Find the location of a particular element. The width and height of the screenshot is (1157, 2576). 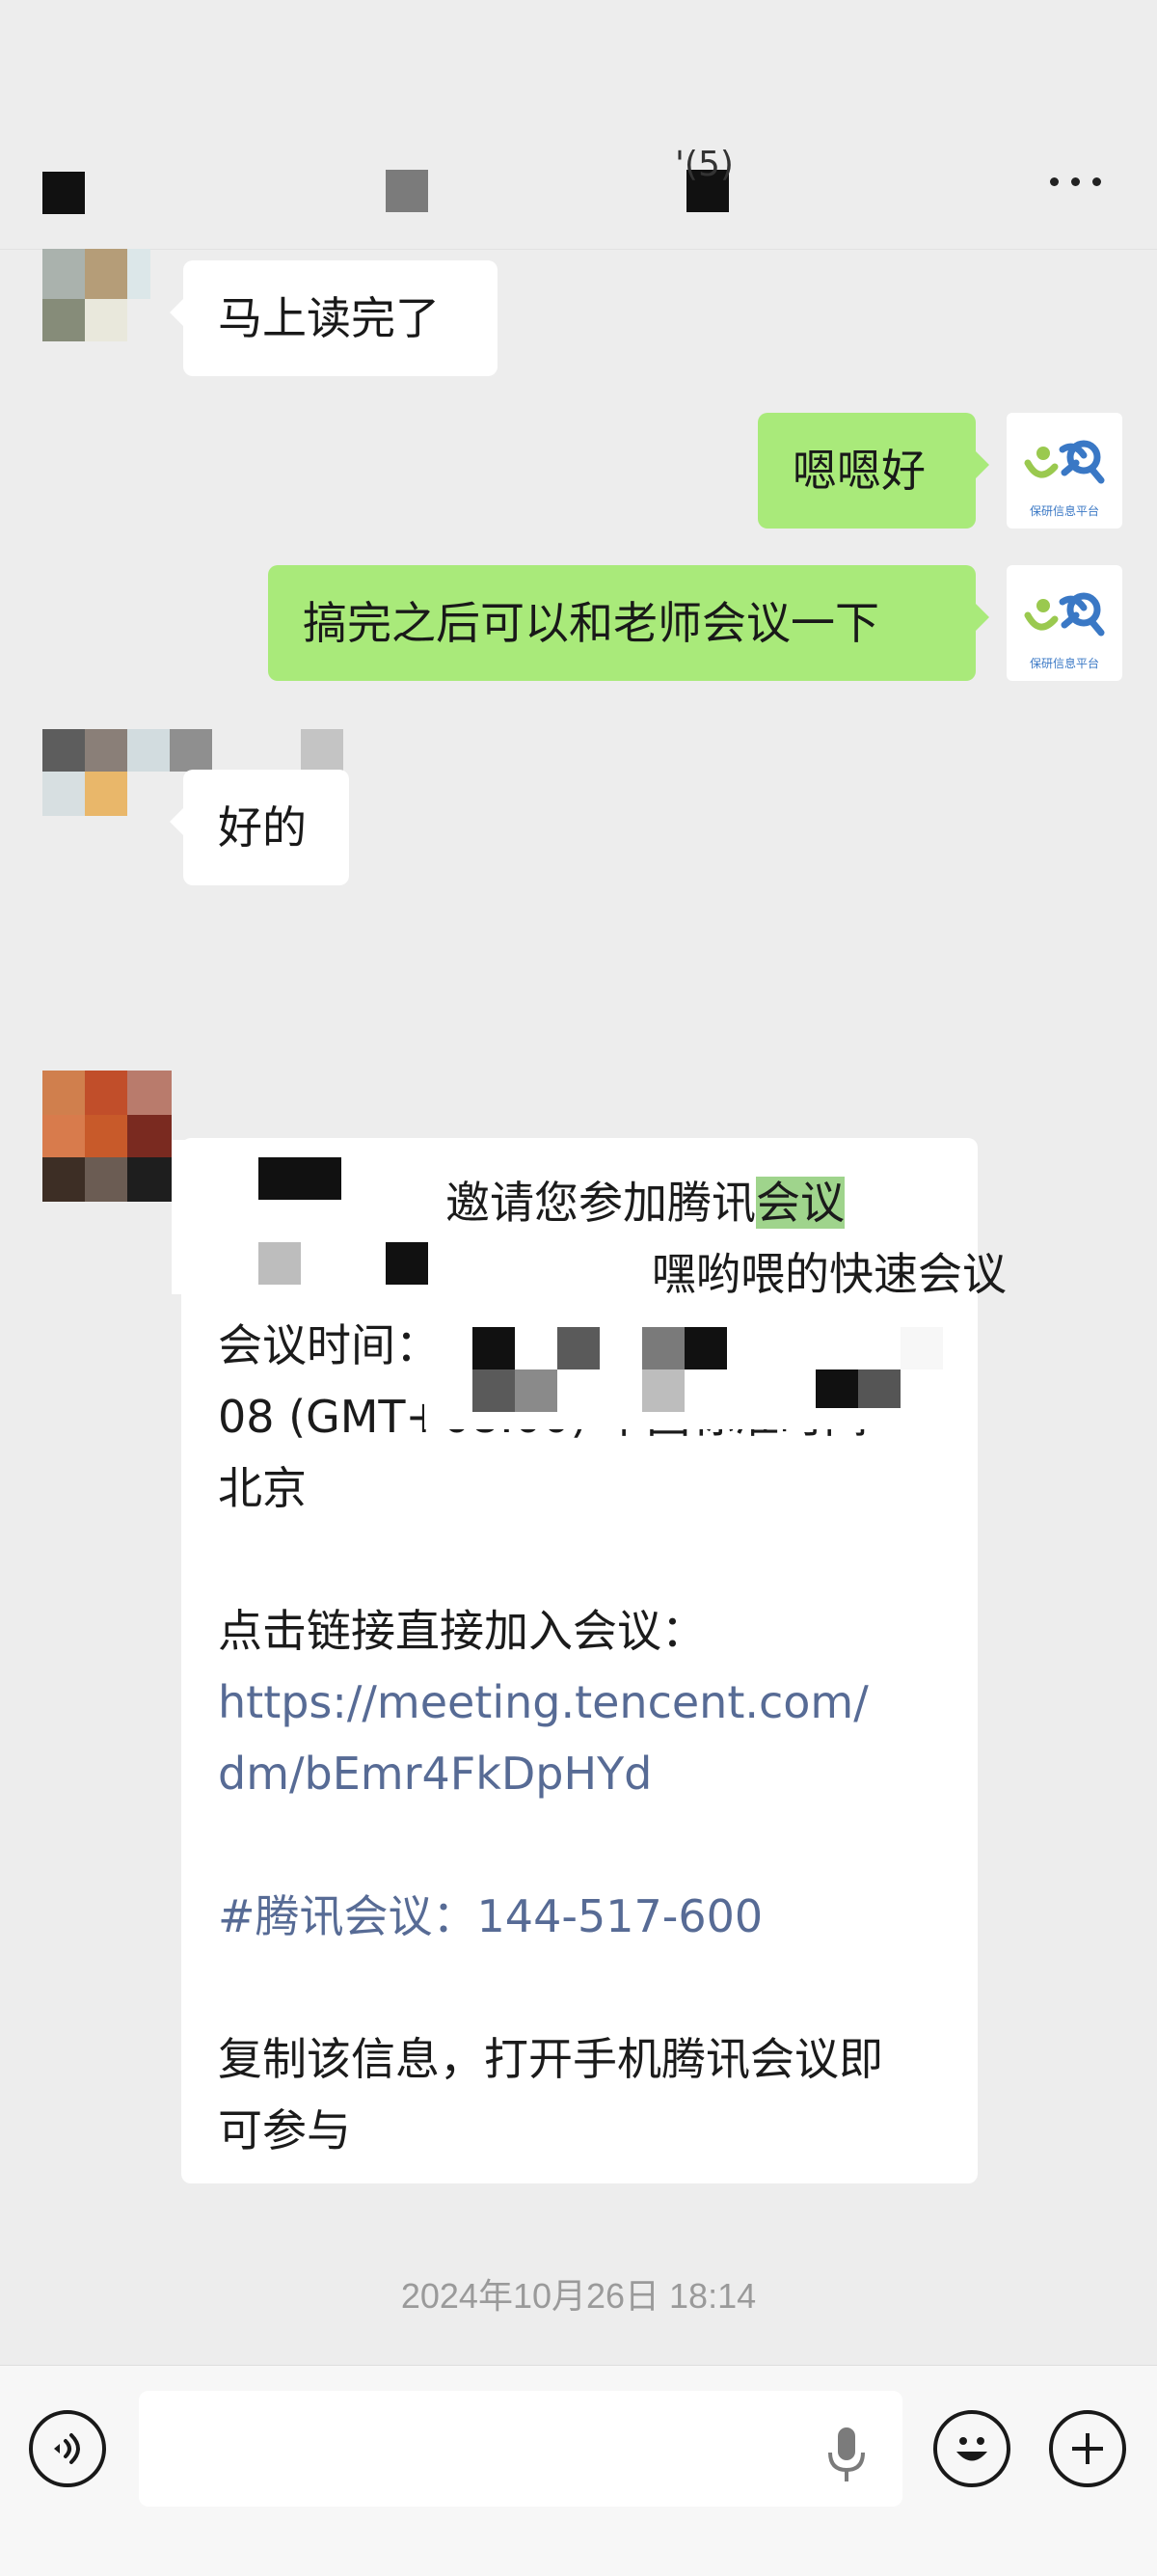

input-bar is located at coordinates (578, 2470).